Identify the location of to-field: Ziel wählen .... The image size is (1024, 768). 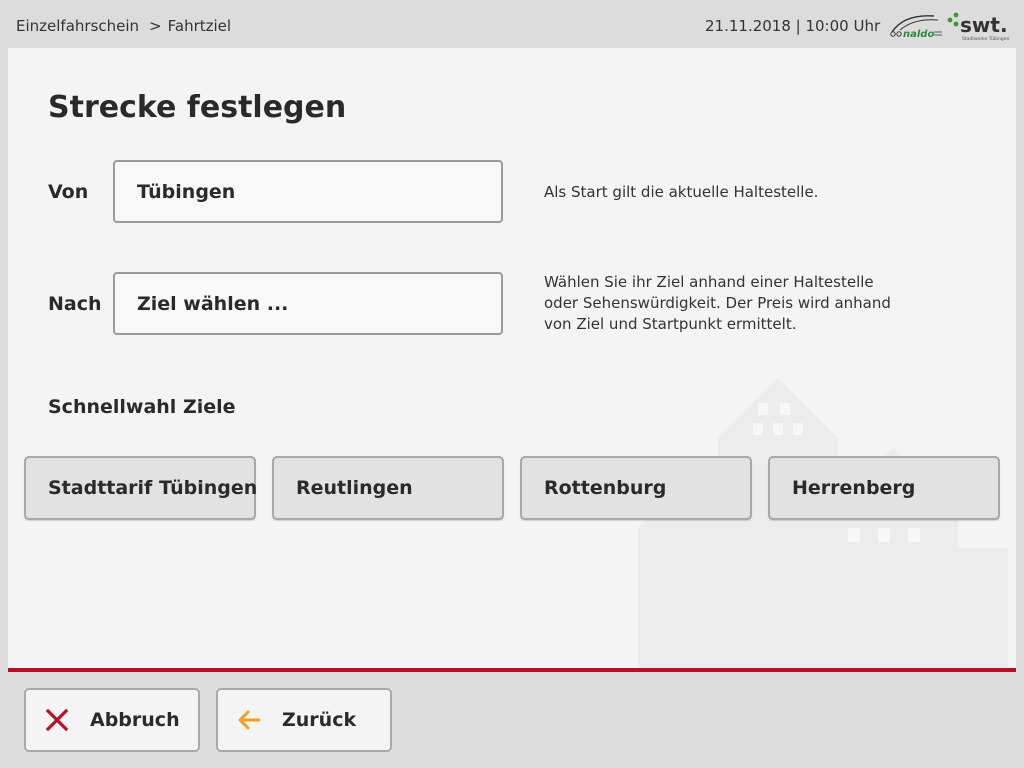
(308, 303).